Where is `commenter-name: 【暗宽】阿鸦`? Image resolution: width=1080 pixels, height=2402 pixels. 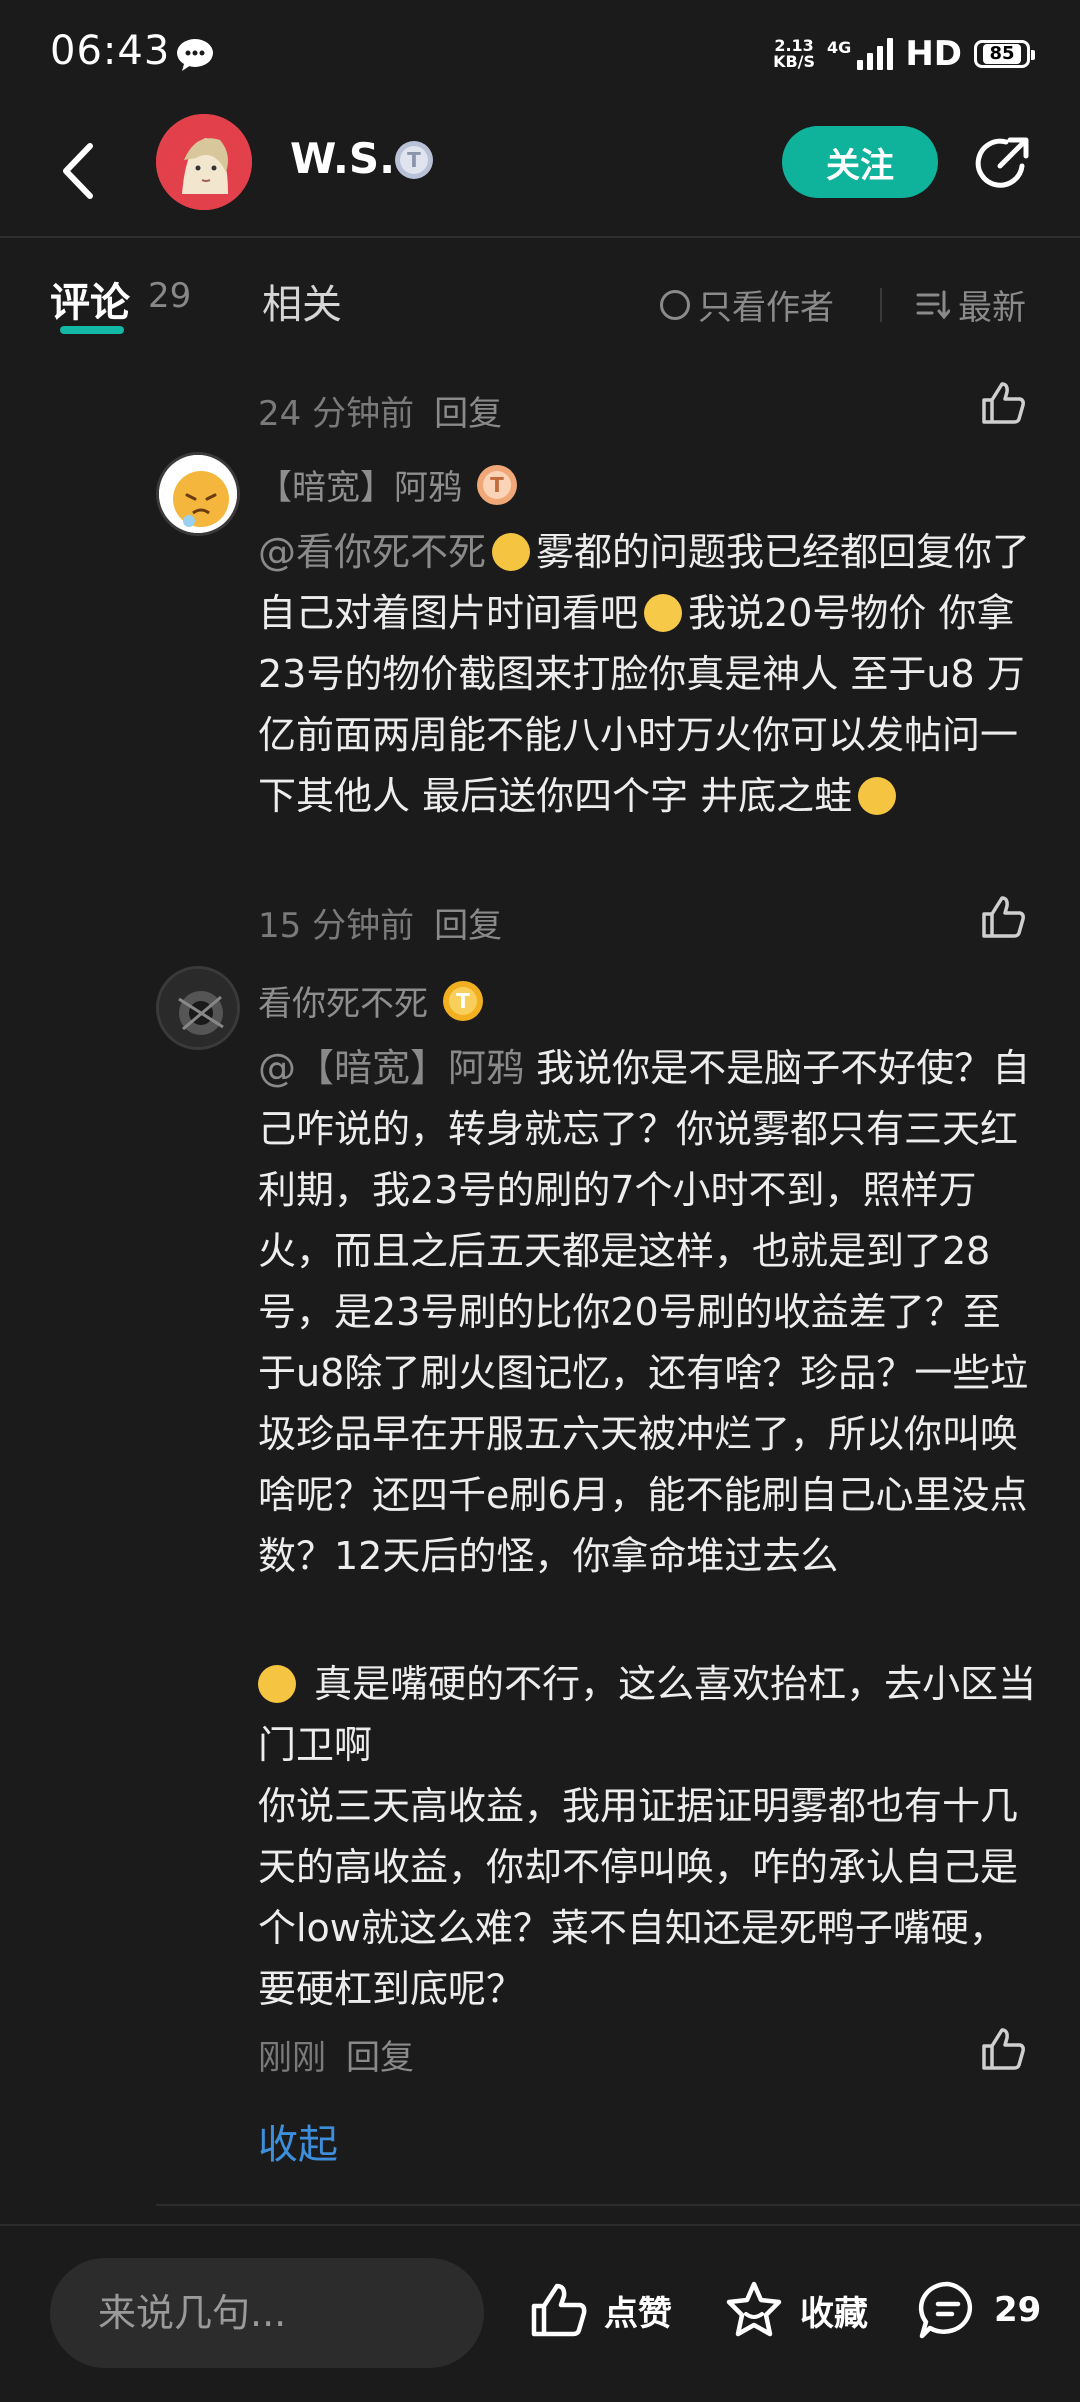 commenter-name: 【暗宽】阿鸦 is located at coordinates (360, 484).